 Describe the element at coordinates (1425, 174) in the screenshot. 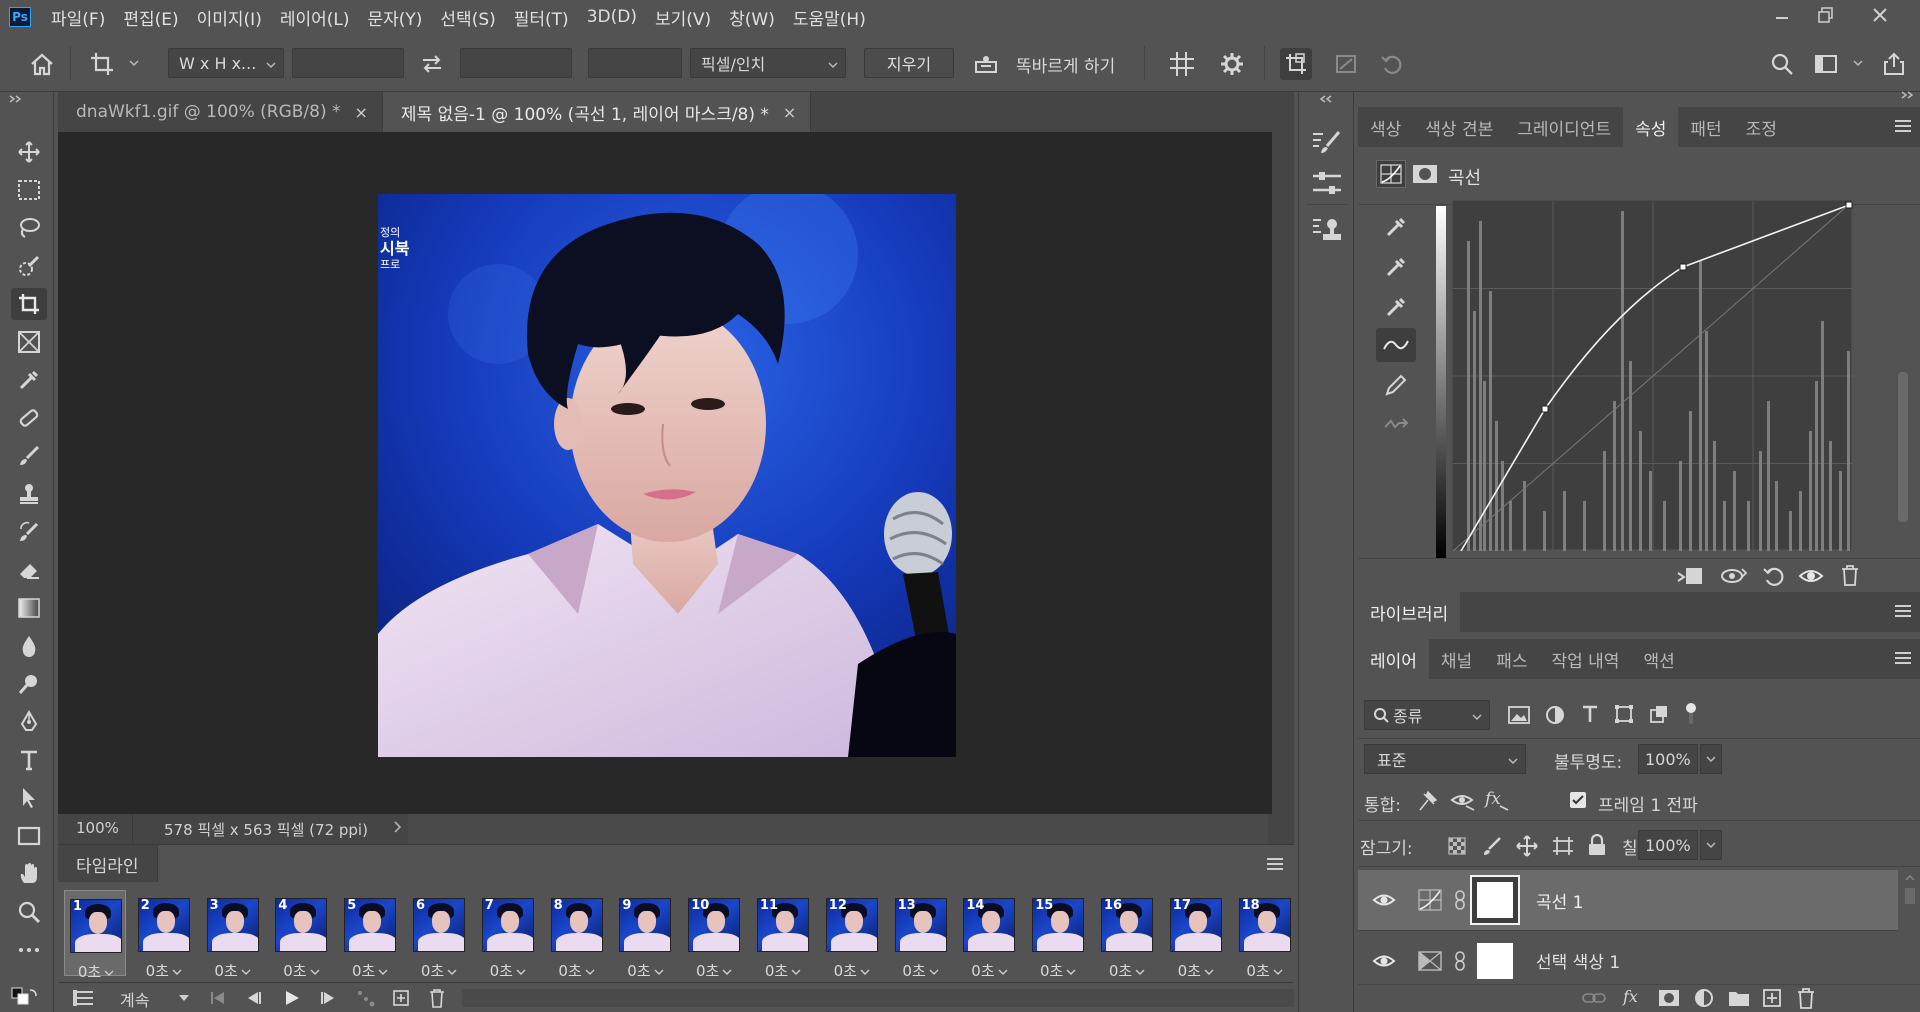

I see `layer-mask-icon` at that location.